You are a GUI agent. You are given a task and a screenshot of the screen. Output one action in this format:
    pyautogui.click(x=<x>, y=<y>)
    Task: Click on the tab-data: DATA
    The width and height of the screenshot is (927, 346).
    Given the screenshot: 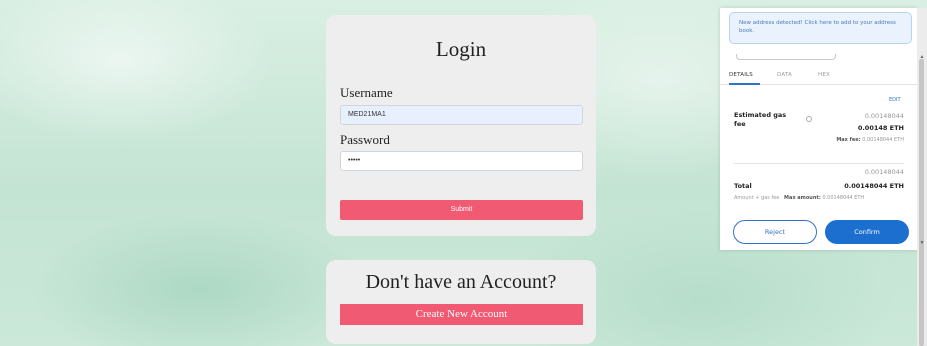 What is the action you would take?
    pyautogui.click(x=784, y=75)
    